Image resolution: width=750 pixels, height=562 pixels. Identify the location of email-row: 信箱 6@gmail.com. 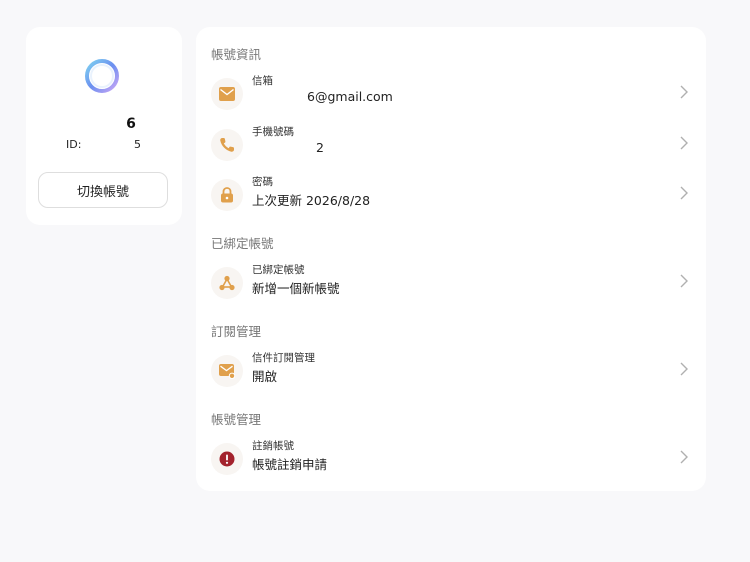
(451, 95).